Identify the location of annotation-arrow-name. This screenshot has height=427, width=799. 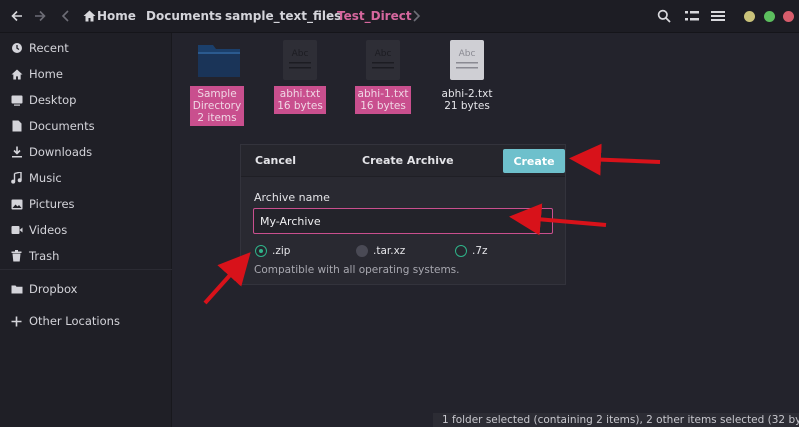
(558, 219).